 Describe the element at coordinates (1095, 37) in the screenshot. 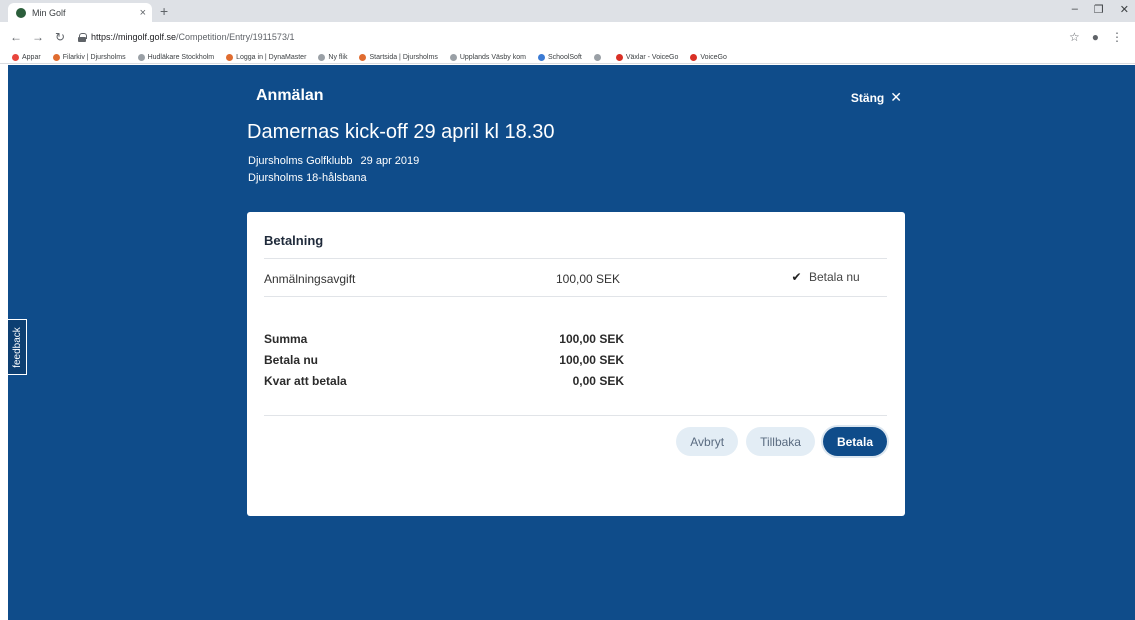

I see `profile-icon: ●` at that location.